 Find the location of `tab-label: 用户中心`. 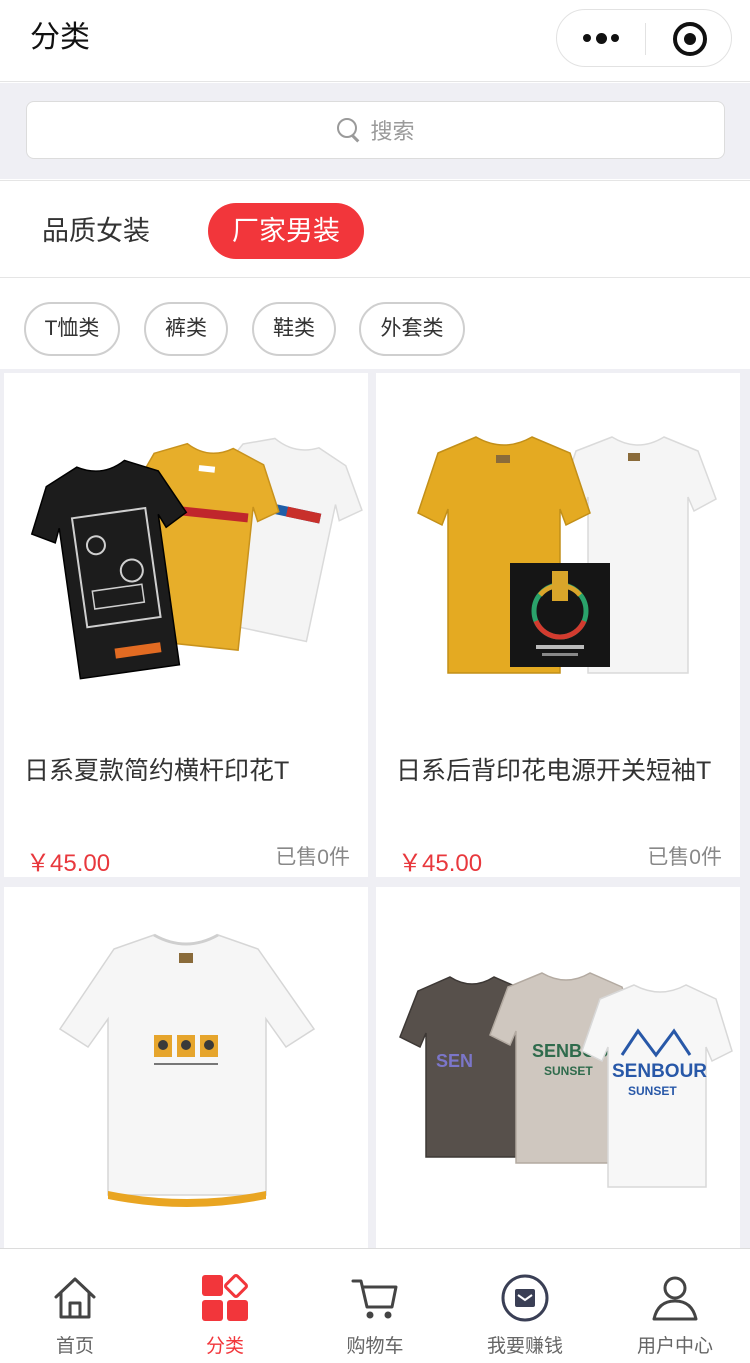

tab-label: 用户中心 is located at coordinates (674, 1346).